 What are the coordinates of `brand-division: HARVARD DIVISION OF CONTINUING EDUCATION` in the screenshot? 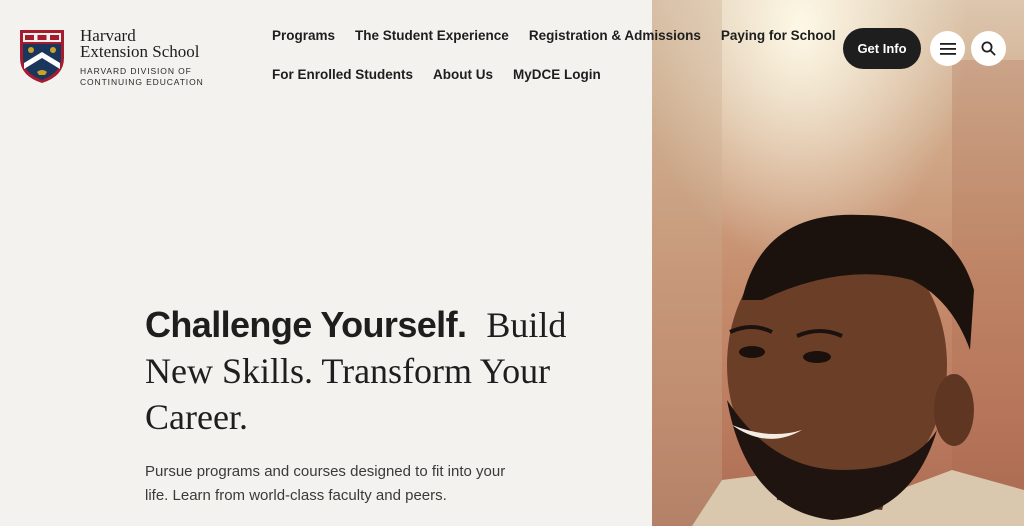 It's located at (142, 77).